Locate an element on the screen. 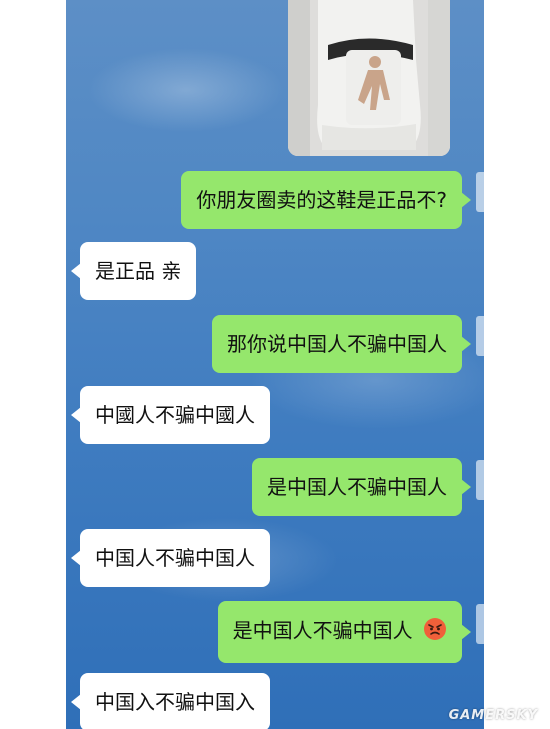 This screenshot has height=729, width=550. received-message-bubble: 中国入不骗中国入 is located at coordinates (170, 701).